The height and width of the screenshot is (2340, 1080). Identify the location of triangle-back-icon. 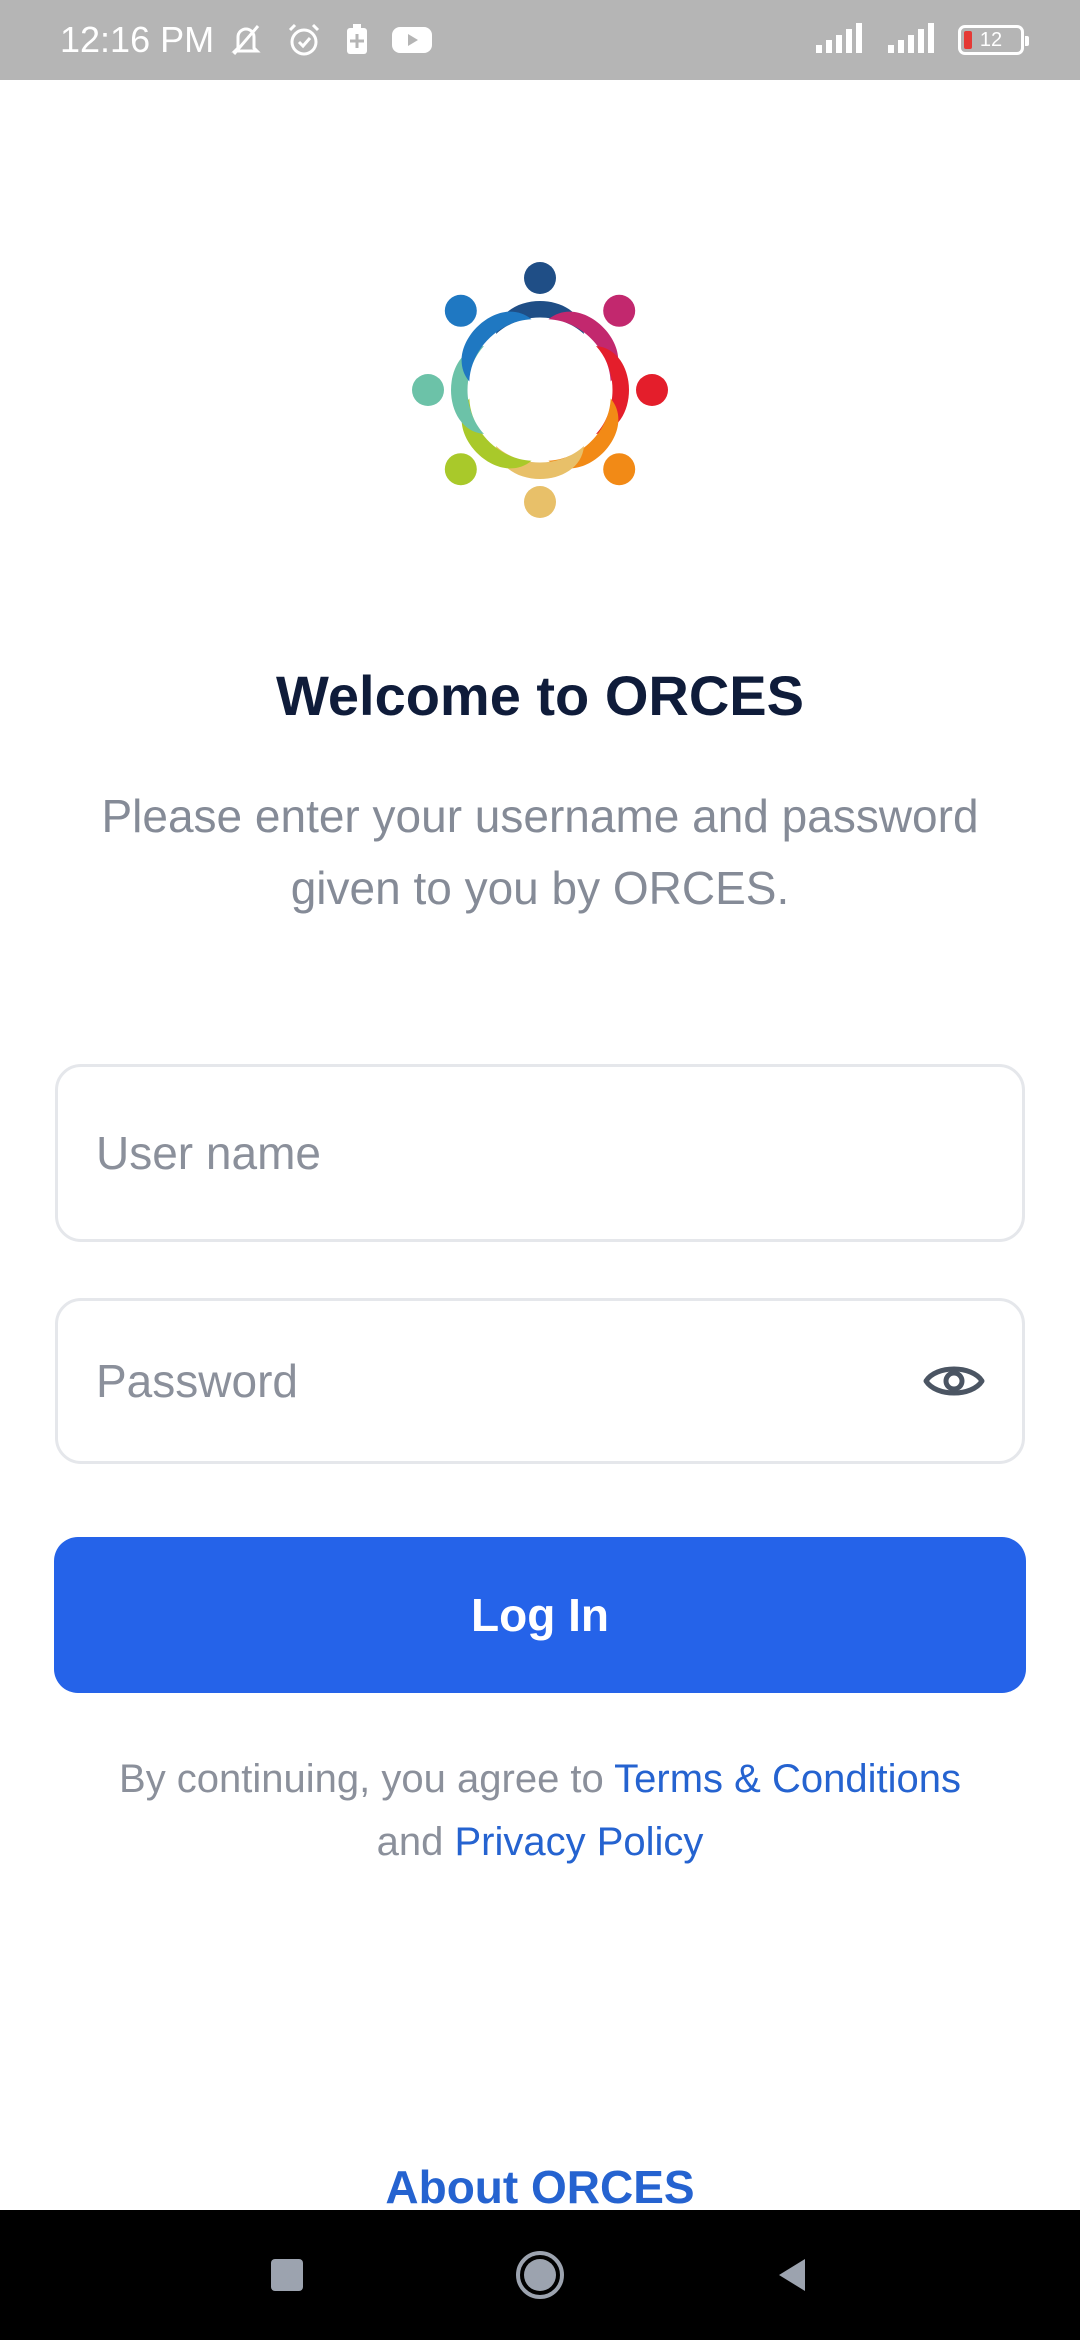
(792, 2275).